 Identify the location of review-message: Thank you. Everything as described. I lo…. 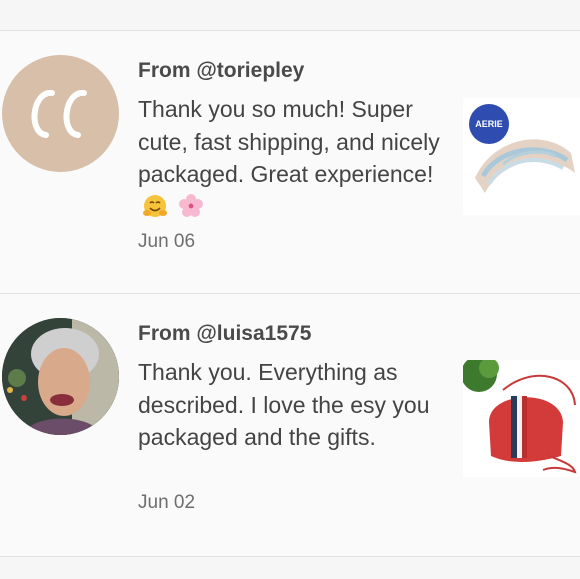
(293, 405).